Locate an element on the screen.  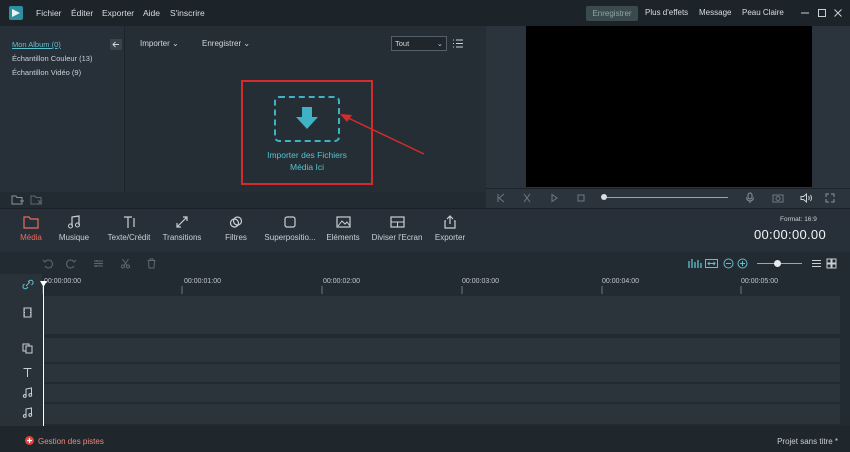
minimize-icon is located at coordinates (805, 13).